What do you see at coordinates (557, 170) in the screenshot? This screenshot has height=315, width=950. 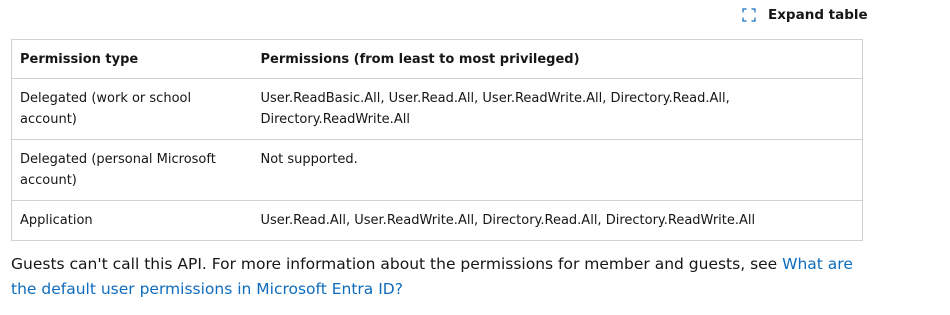 I see `cell-permissions: Not supported.` at bounding box center [557, 170].